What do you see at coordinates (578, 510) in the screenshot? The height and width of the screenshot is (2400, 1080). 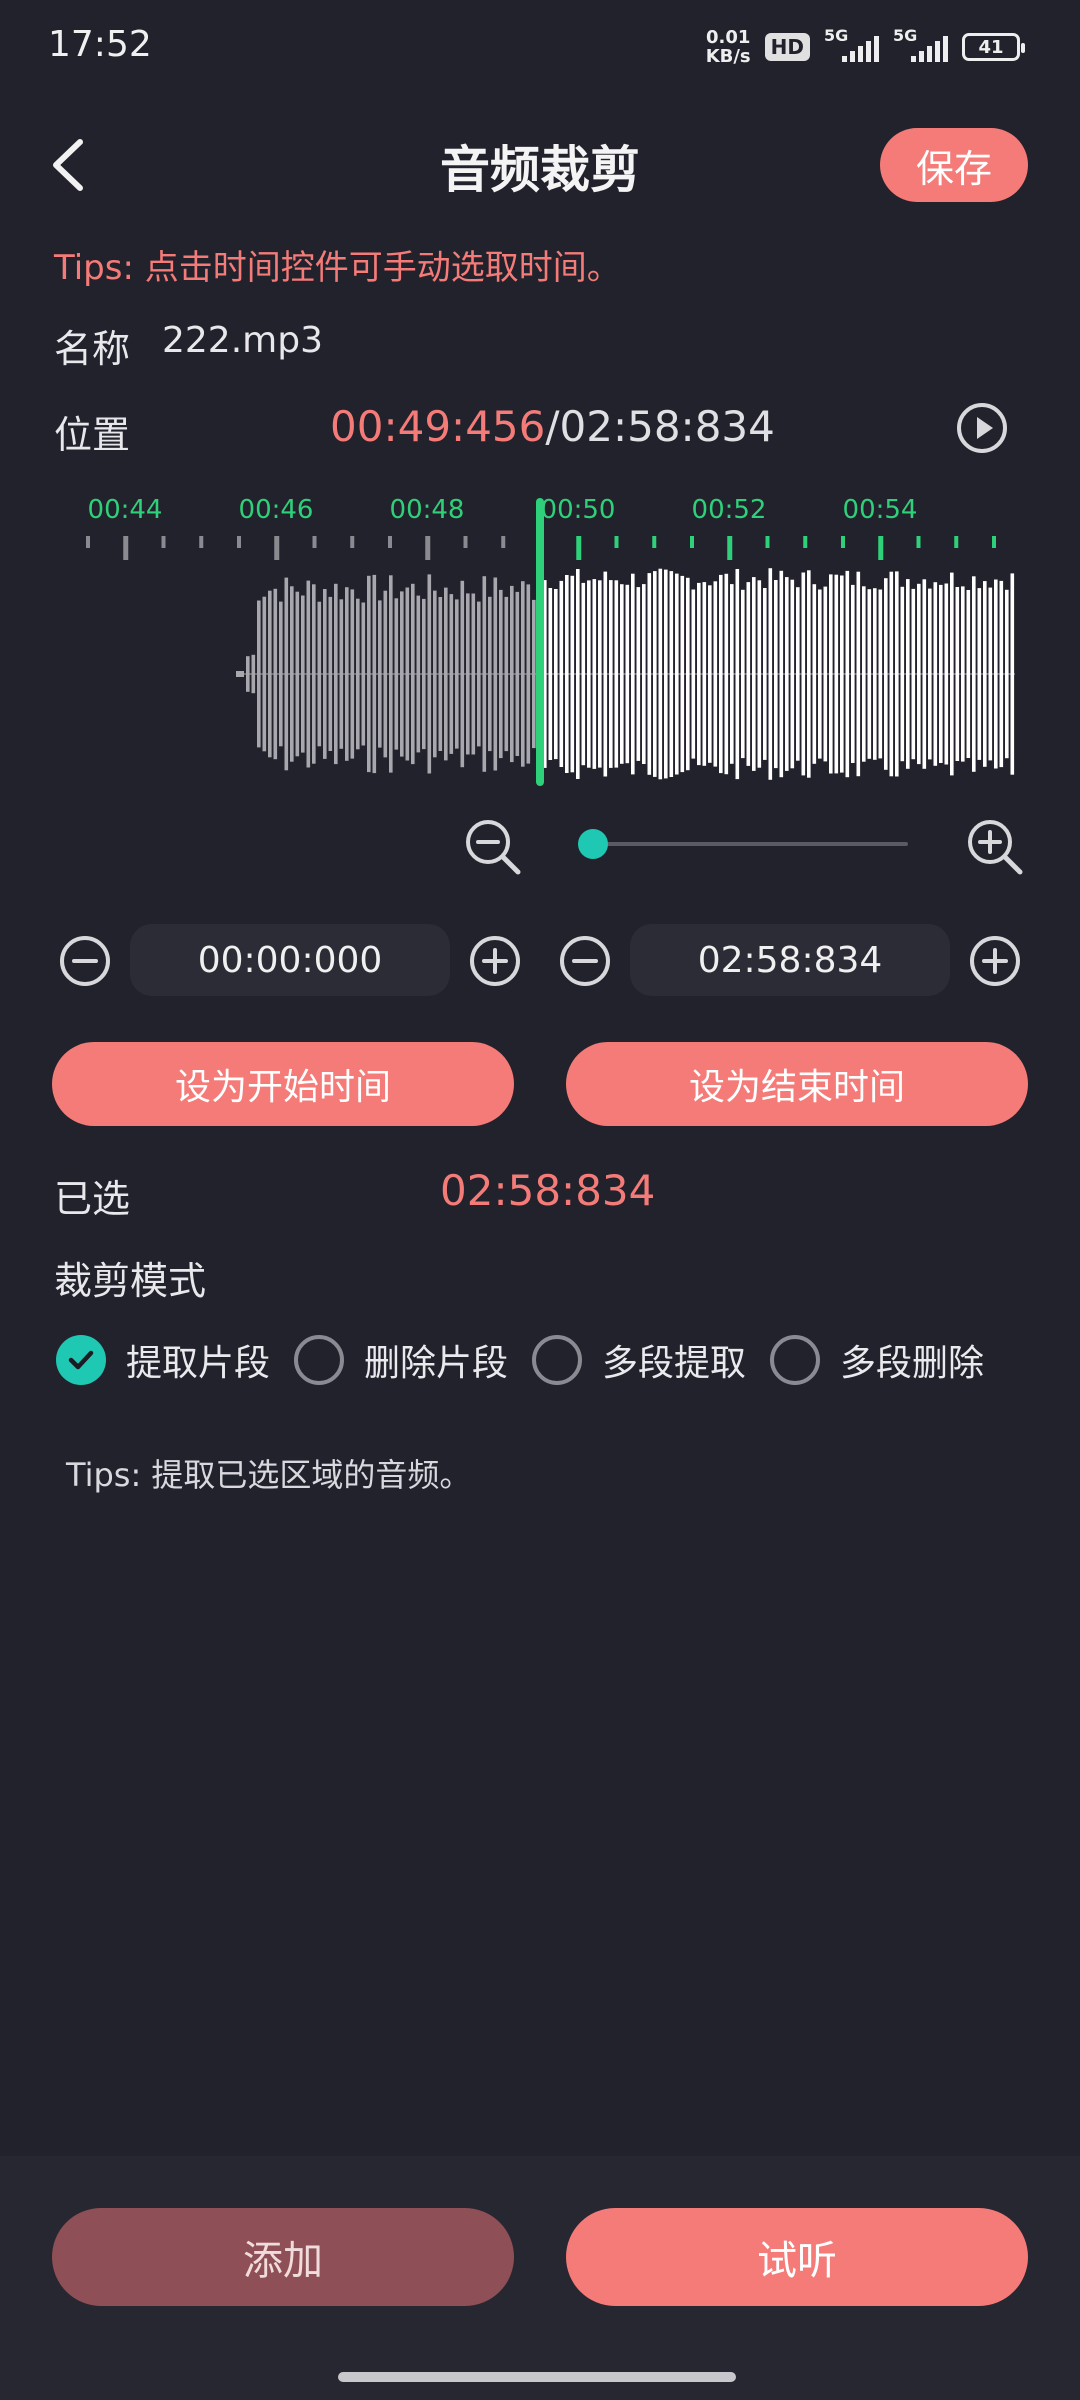 I see `timeline-tick-label: 00:50` at bounding box center [578, 510].